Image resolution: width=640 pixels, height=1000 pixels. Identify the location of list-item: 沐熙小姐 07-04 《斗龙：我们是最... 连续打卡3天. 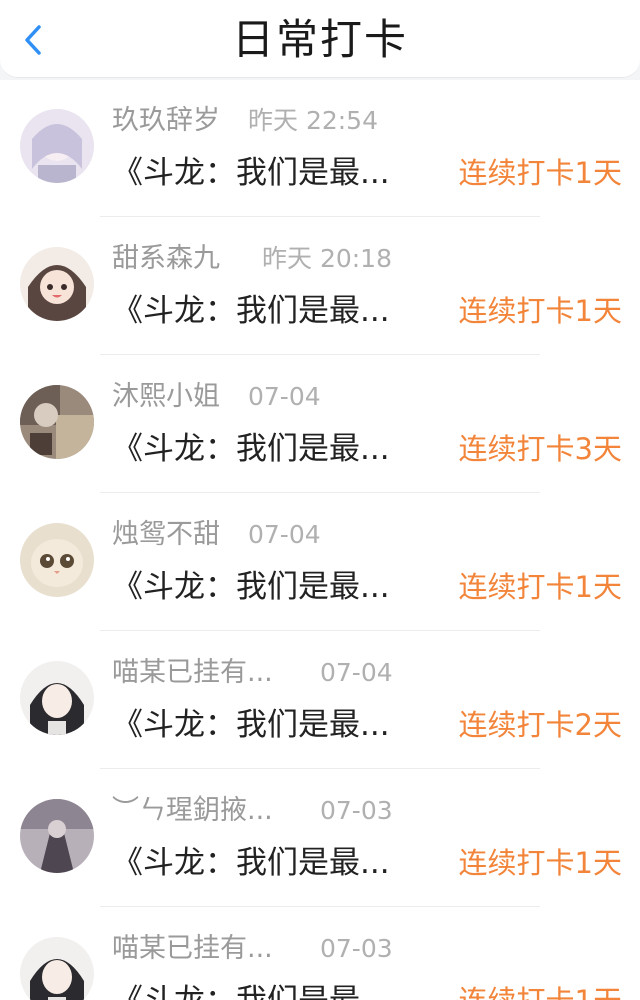
(320, 425).